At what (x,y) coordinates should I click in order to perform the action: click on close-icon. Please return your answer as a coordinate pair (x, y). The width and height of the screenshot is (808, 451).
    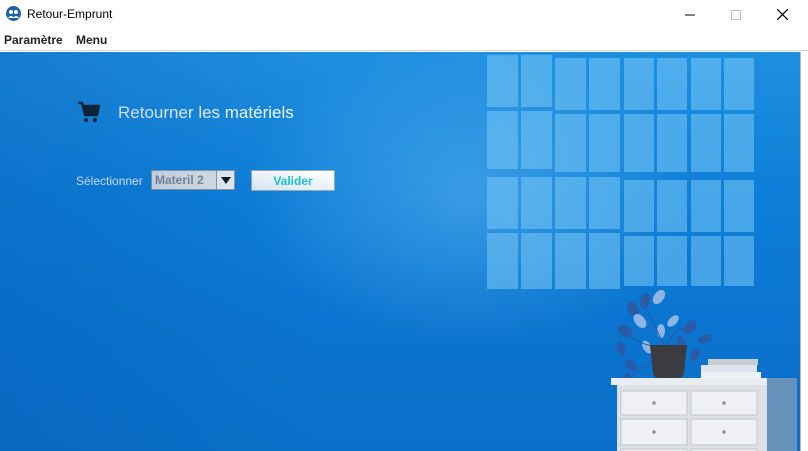
    Looking at the image, I should click on (782, 14).